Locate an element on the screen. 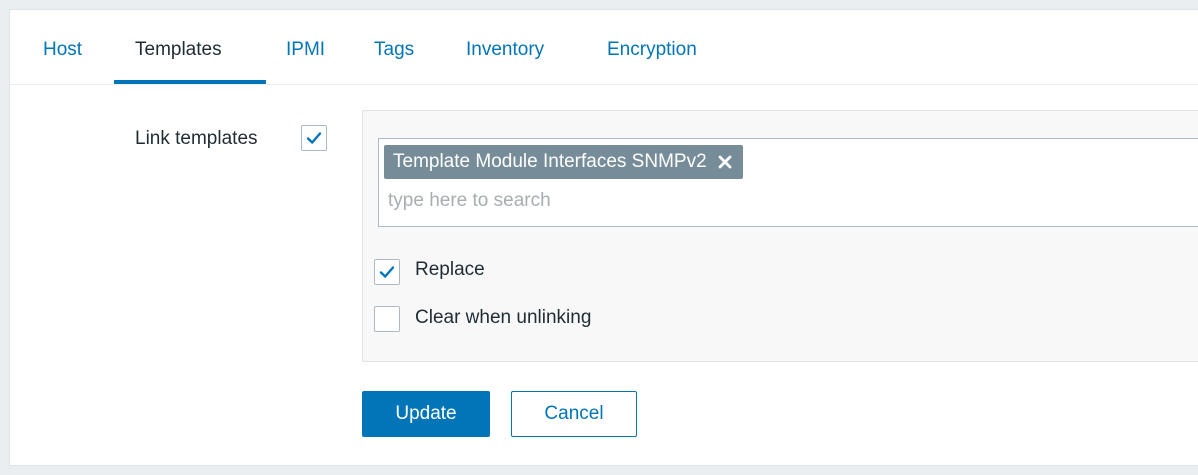 The image size is (1198, 475). selected-template-tag: Template Module Interfaces SNMPv2 is located at coordinates (563, 162).